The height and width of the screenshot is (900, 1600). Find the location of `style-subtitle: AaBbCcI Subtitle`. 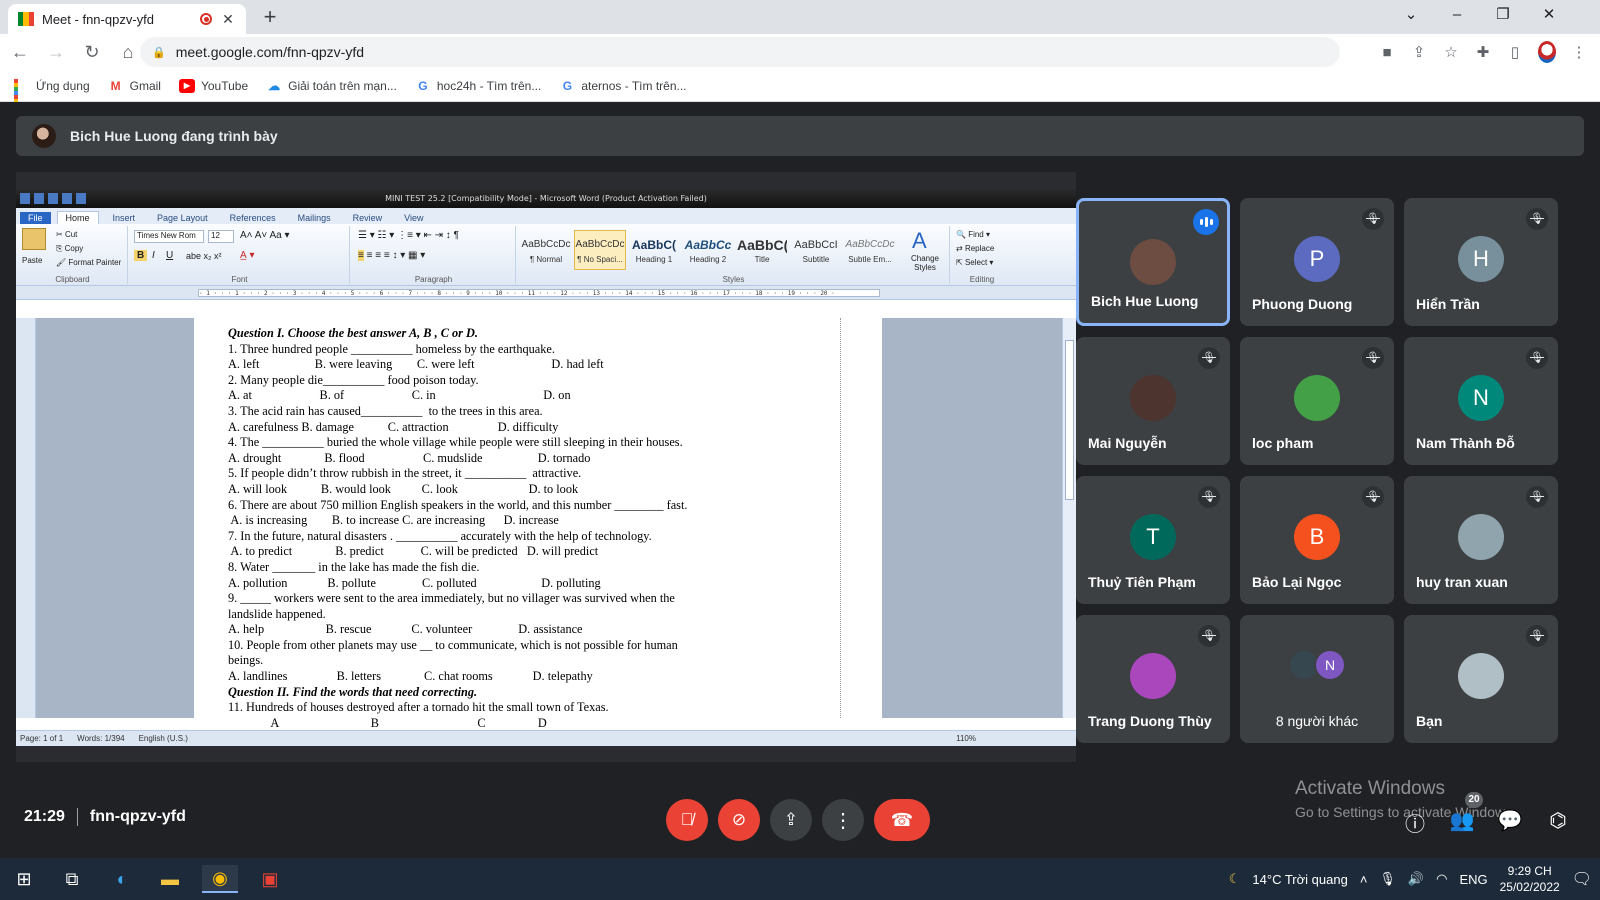

style-subtitle: AaBbCcI Subtitle is located at coordinates (816, 250).